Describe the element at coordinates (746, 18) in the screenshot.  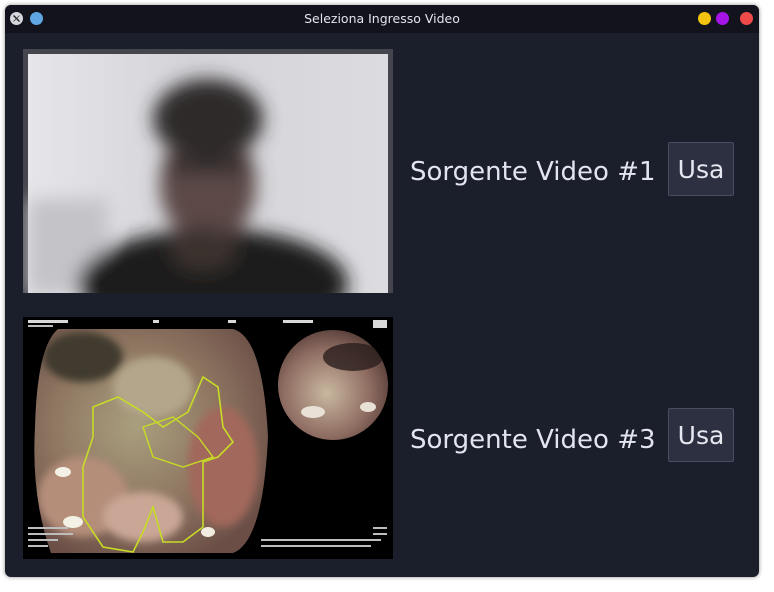
I see `close-button` at that location.